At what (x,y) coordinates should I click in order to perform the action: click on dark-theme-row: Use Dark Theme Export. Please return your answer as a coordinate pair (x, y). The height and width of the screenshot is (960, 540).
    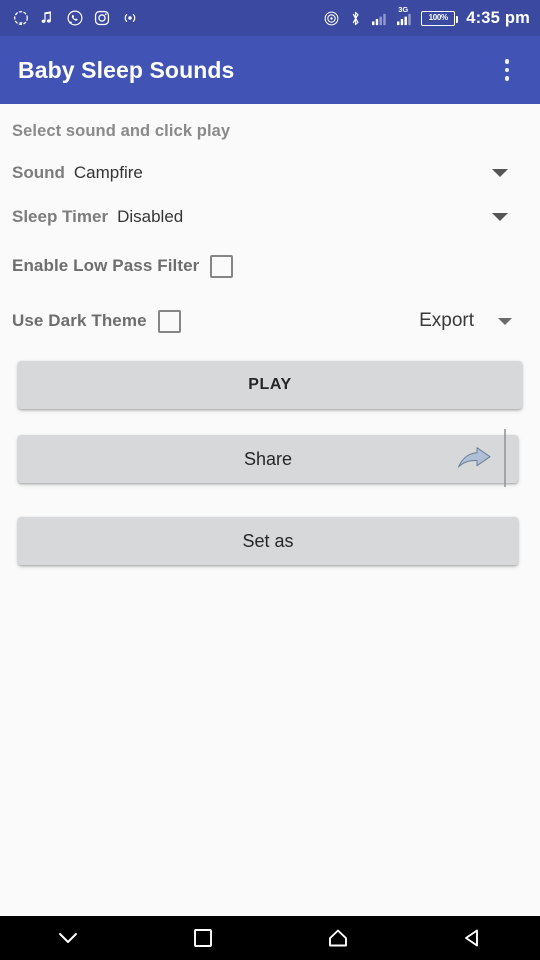
    Looking at the image, I should click on (270, 321).